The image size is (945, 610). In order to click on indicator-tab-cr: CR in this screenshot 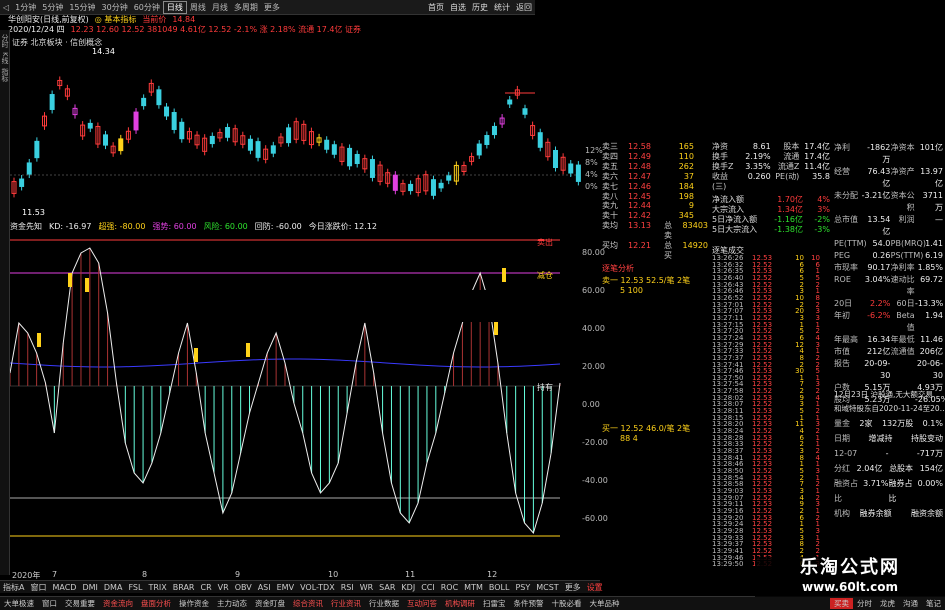, I will do `click(206, 587)`.